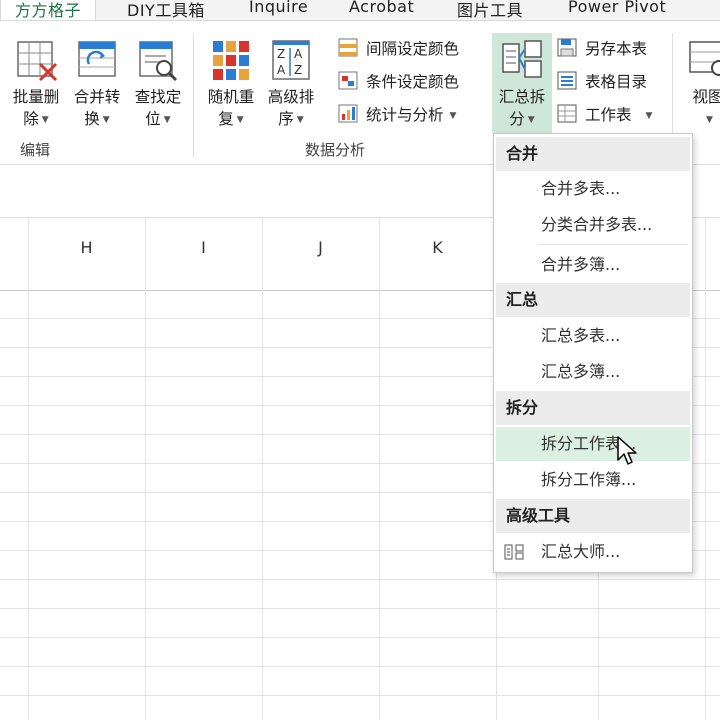  What do you see at coordinates (567, 80) in the screenshot?
I see `table-directory-icon` at bounding box center [567, 80].